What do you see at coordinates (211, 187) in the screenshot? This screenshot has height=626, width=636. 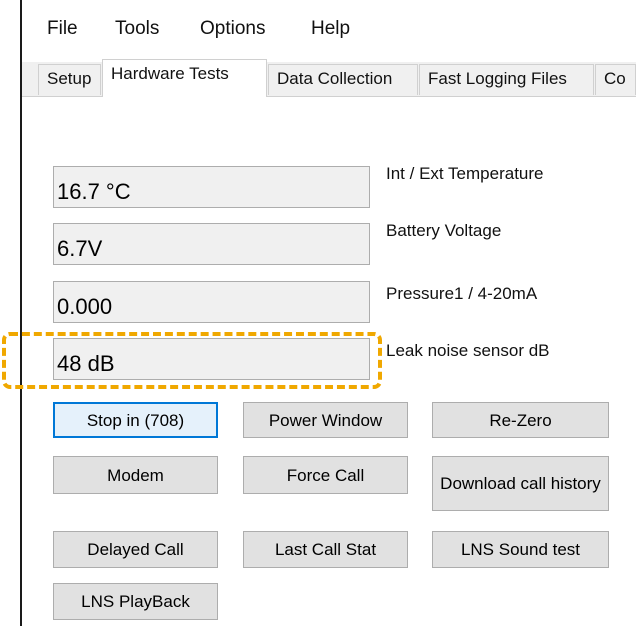 I see `temperature-readout: 16.7 °C` at bounding box center [211, 187].